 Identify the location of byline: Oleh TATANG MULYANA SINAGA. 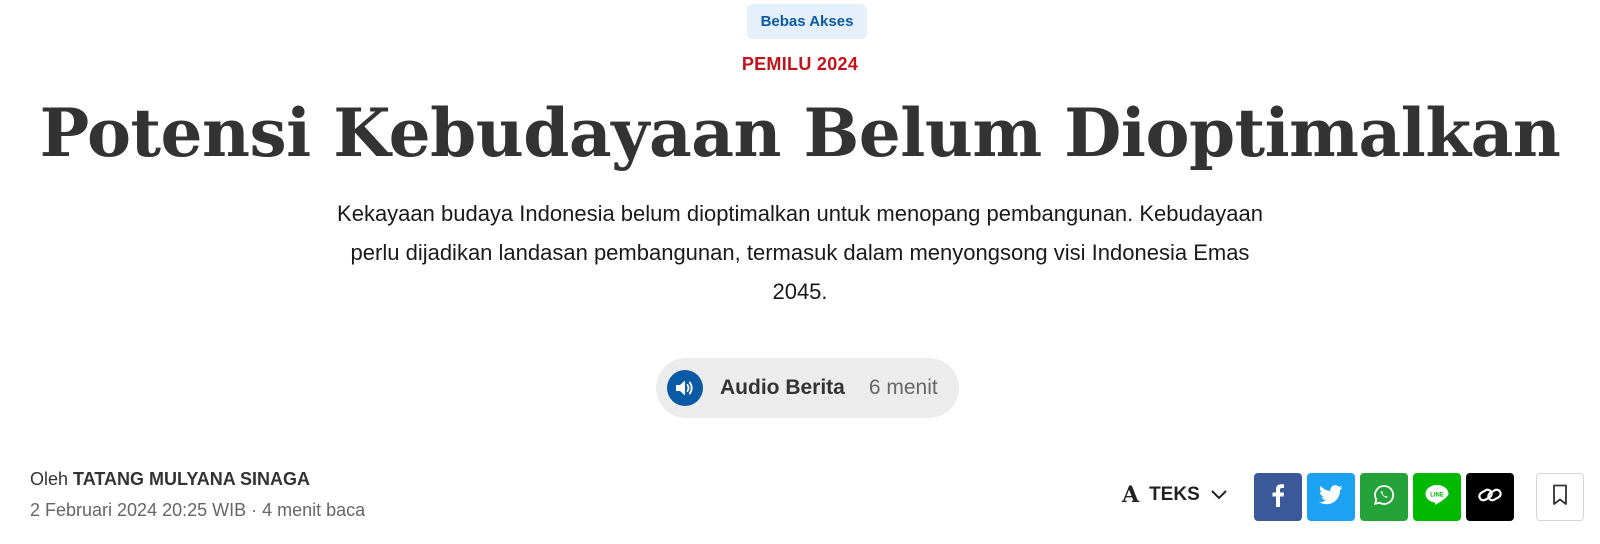
(170, 479).